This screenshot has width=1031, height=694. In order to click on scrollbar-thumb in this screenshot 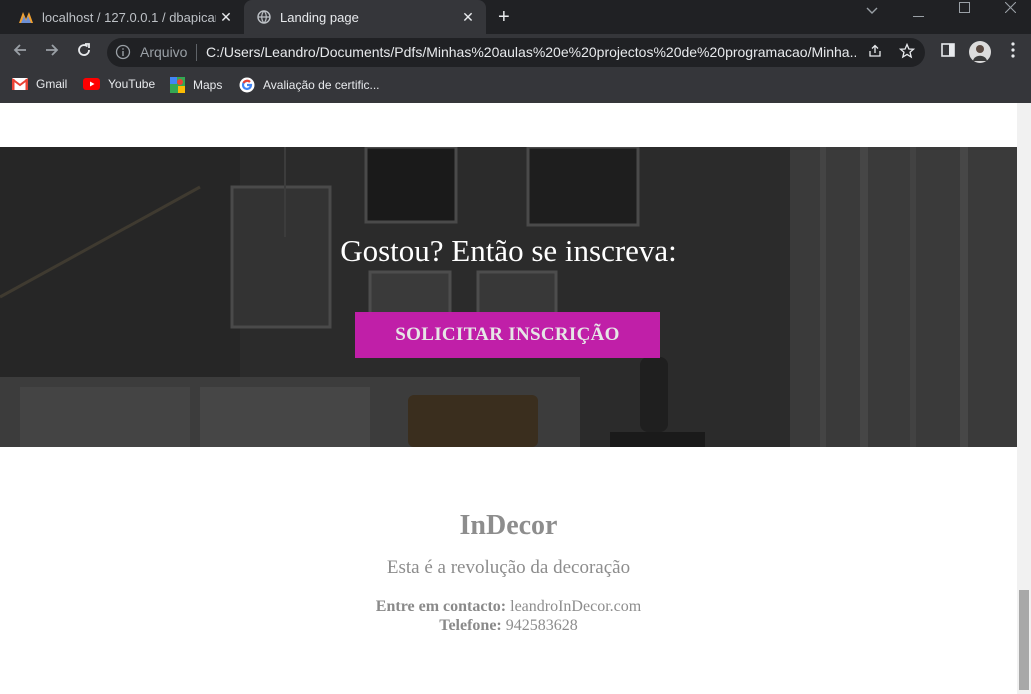, I will do `click(1024, 640)`.